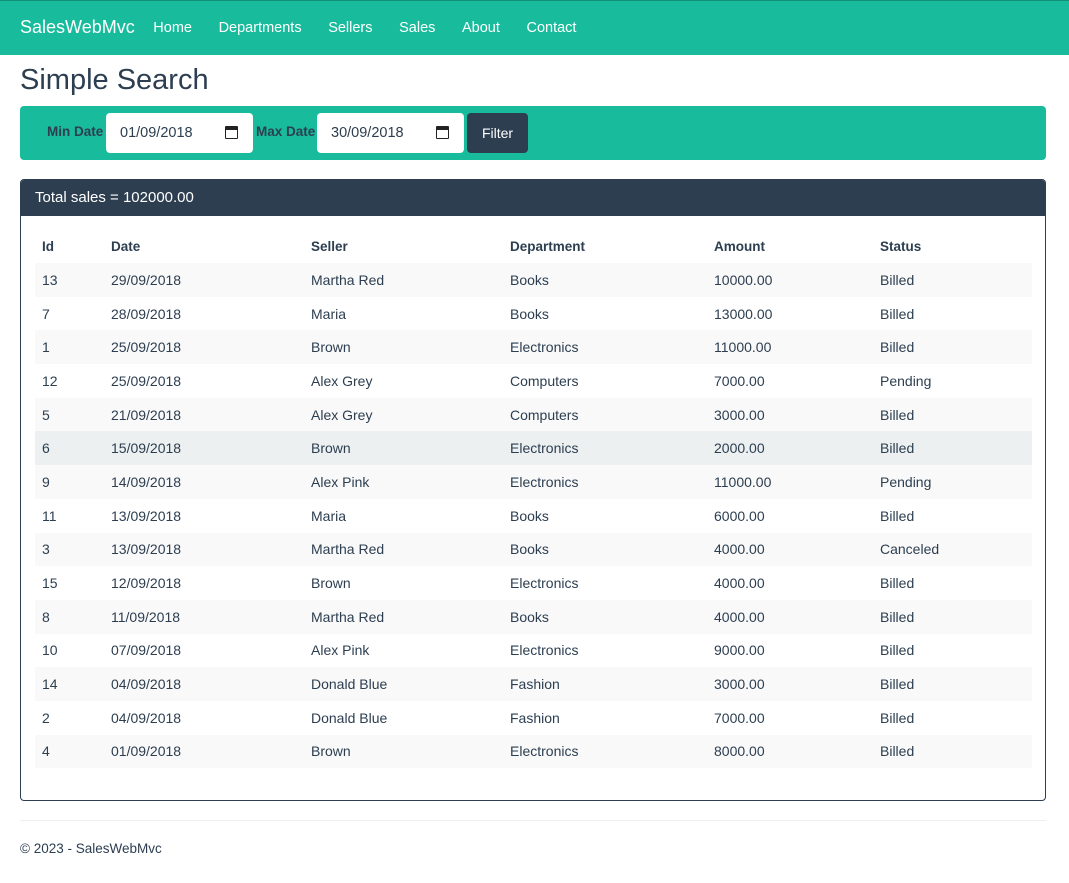 The width and height of the screenshot is (1069, 883). What do you see at coordinates (146, 279) in the screenshot?
I see `cell-date: 29/09/2018` at bounding box center [146, 279].